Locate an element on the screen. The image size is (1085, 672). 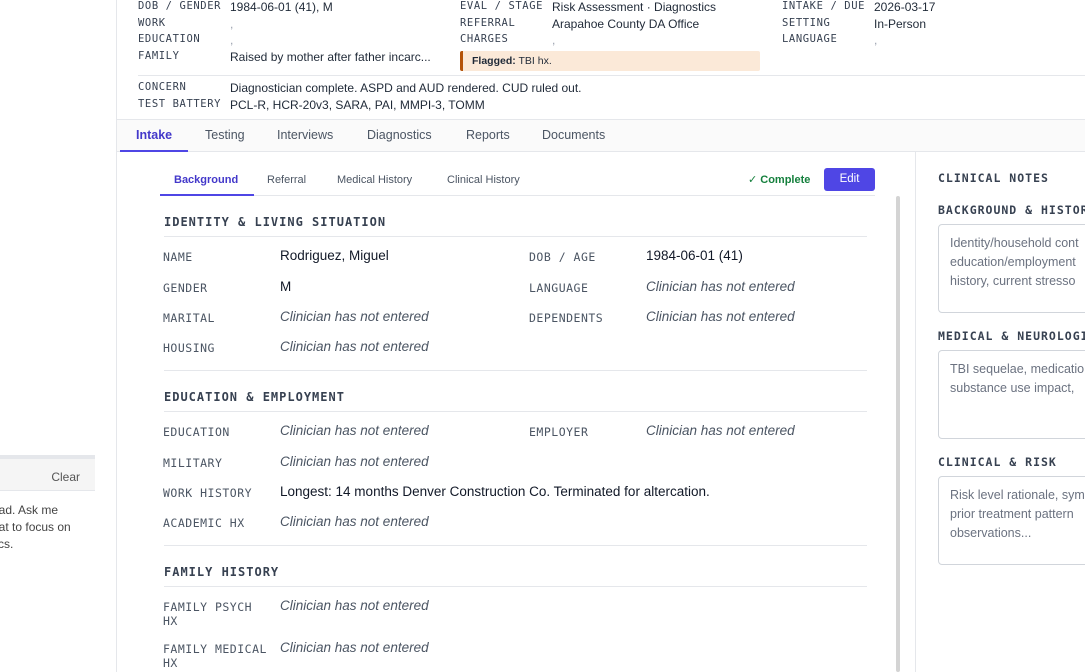
section-title-family: FAMILY HISTORY is located at coordinates (222, 572).